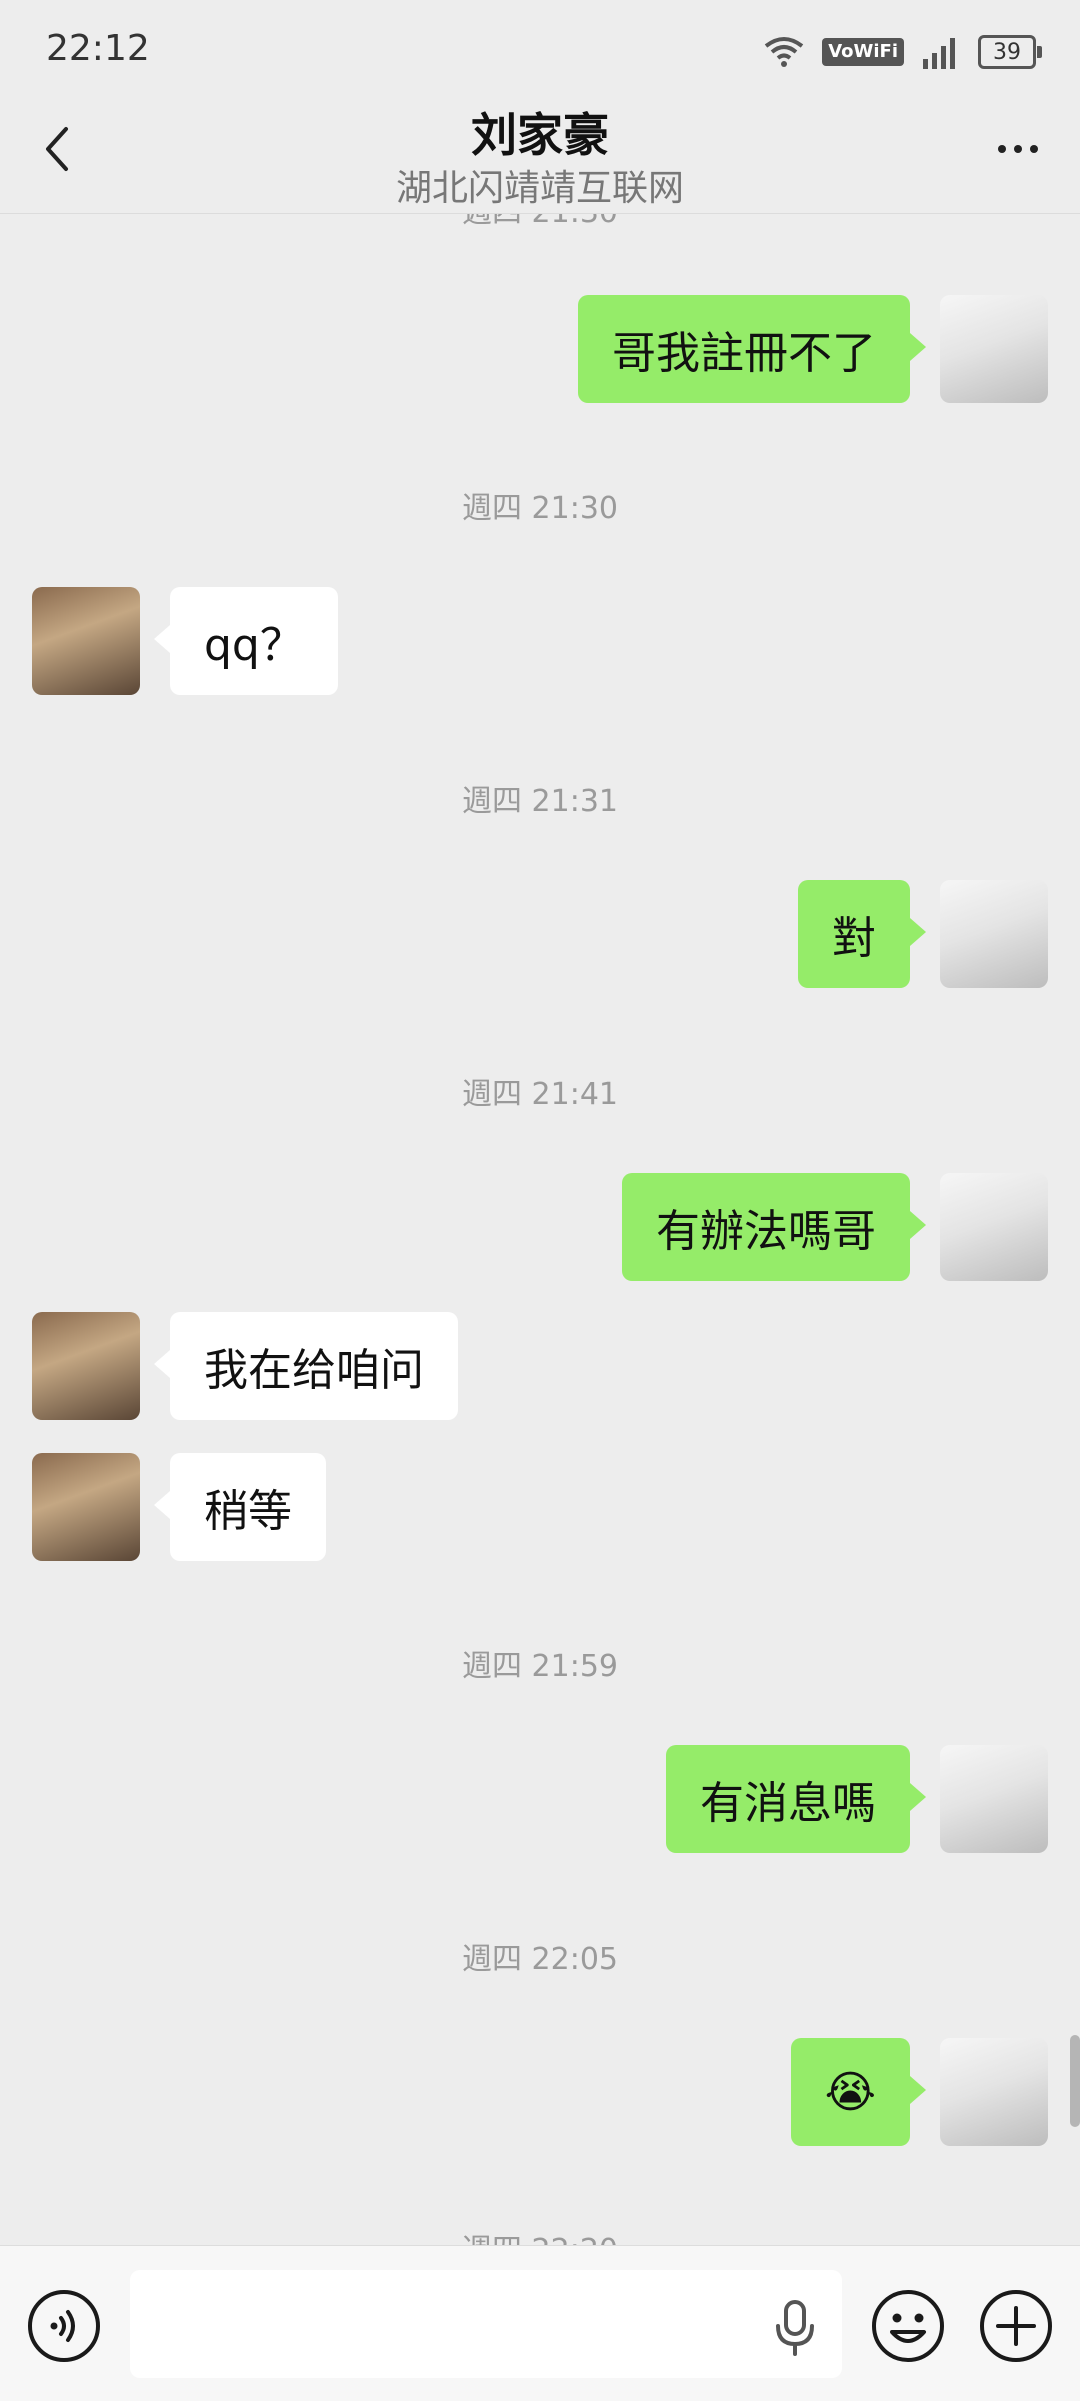 The image size is (1080, 2401). I want to click on wifi-icon, so click(784, 52).